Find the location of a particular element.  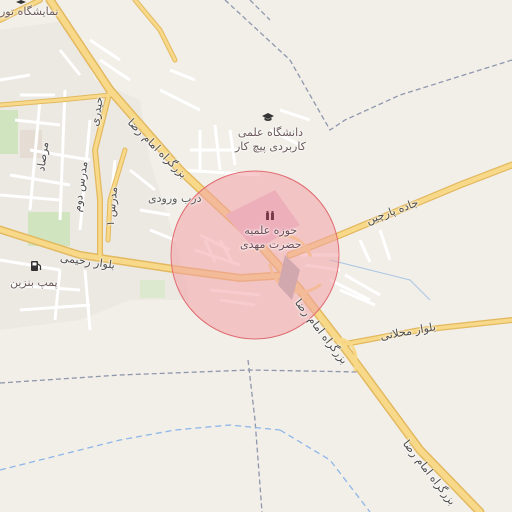

label-darb-vorudi: درب ورودی is located at coordinates (175, 198).